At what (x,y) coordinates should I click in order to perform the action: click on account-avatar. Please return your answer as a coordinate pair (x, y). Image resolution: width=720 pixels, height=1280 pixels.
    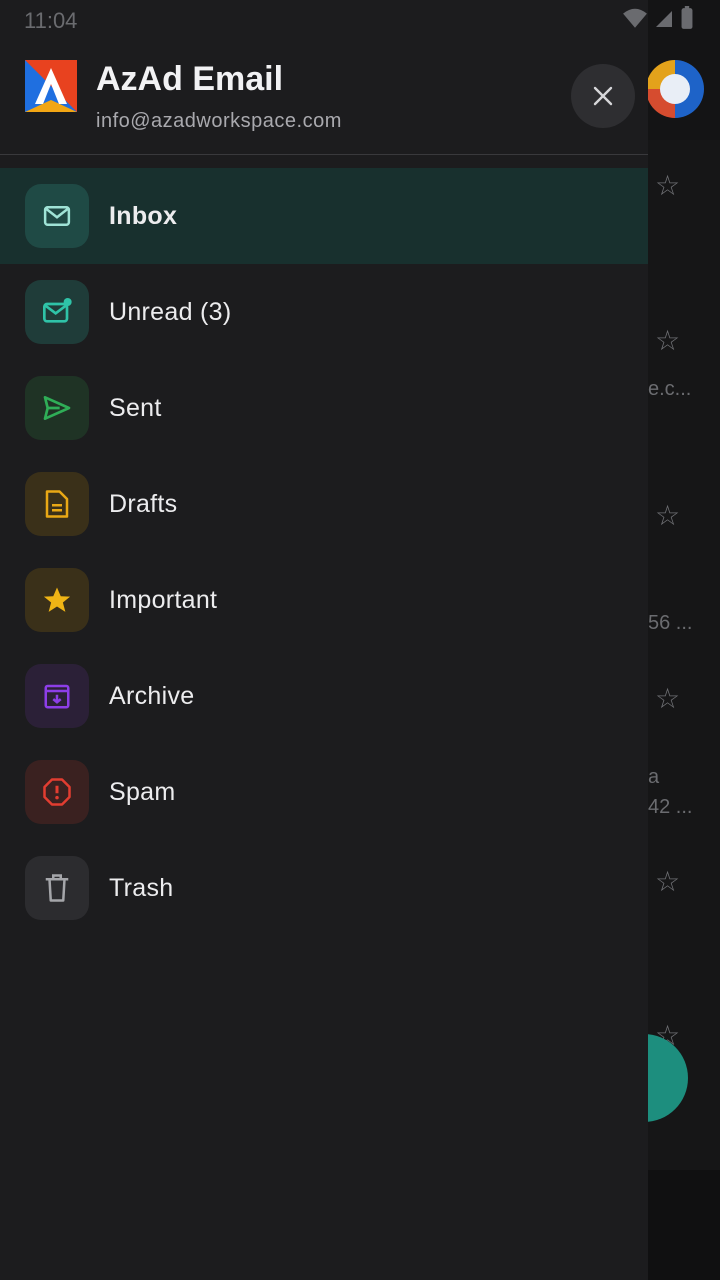
    Looking at the image, I should click on (675, 89).